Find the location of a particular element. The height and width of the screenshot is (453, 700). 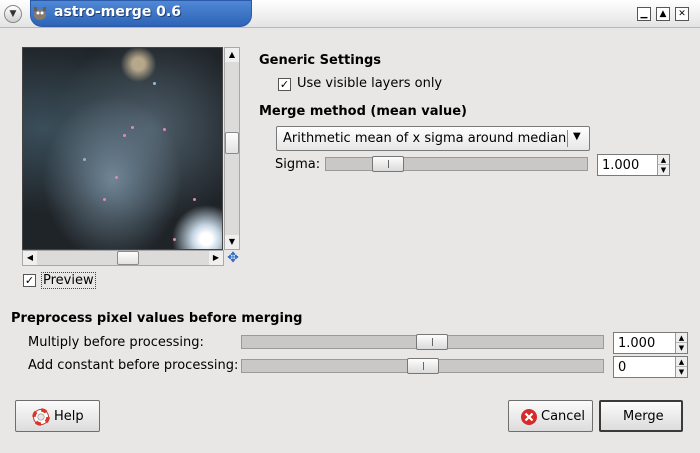

dropdown-arrow-icon: ▼ is located at coordinates (577, 136).